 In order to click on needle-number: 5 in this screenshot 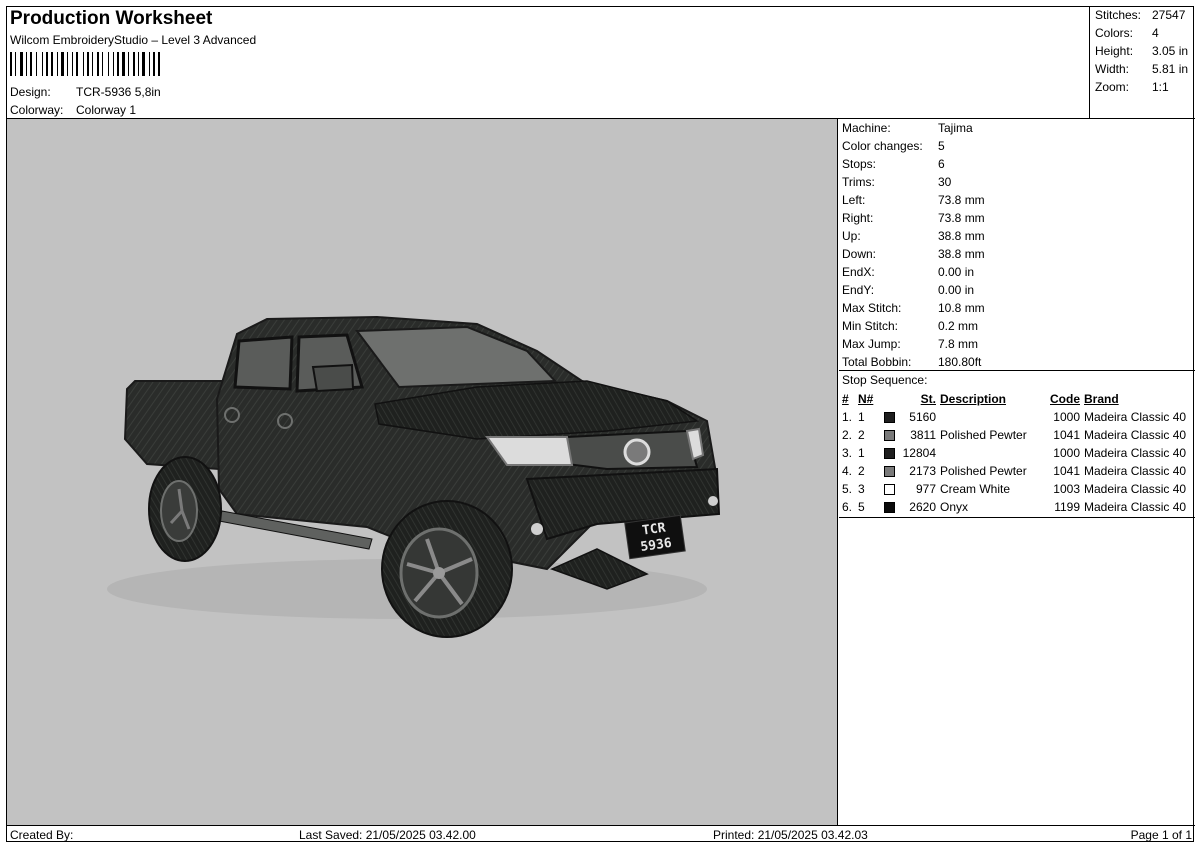, I will do `click(861, 507)`.